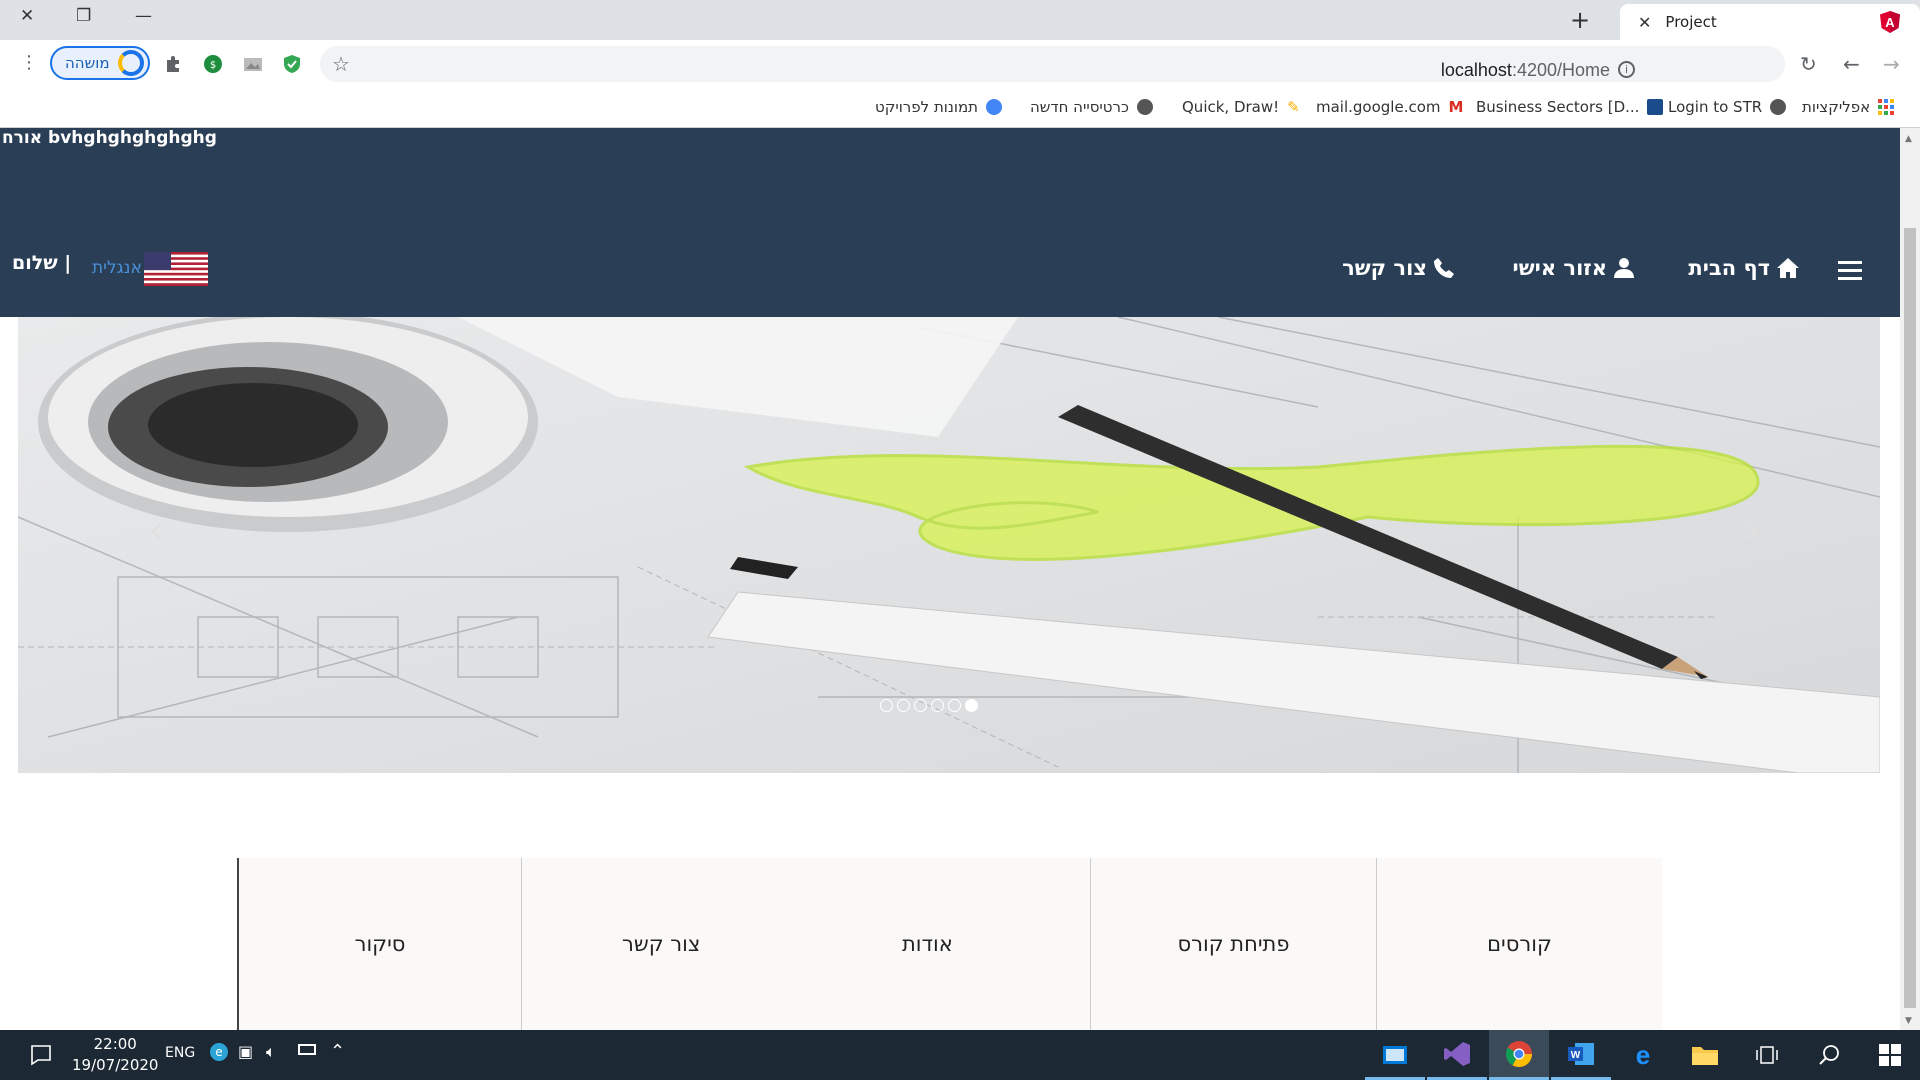  I want to click on box-coverage: סיקור, so click(379, 944).